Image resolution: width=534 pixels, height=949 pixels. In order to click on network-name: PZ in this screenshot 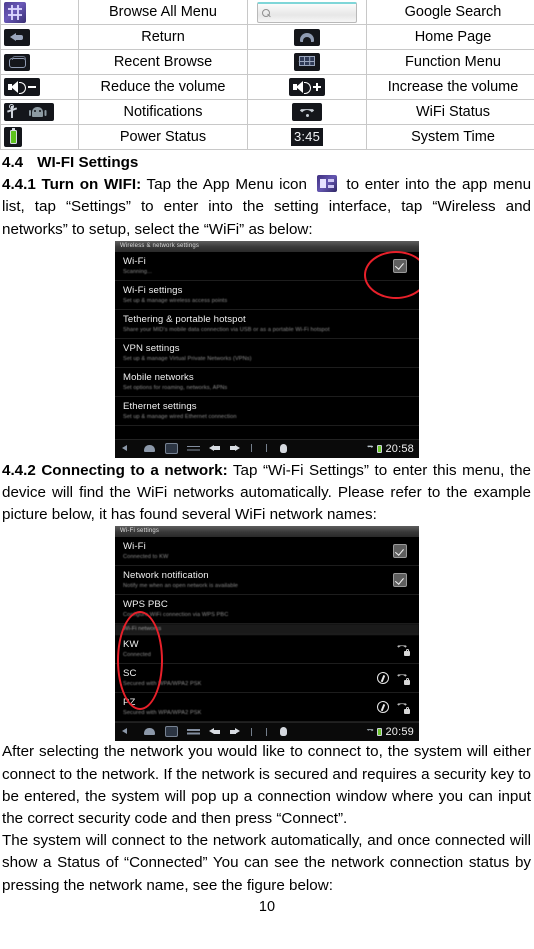, I will do `click(129, 703)`.